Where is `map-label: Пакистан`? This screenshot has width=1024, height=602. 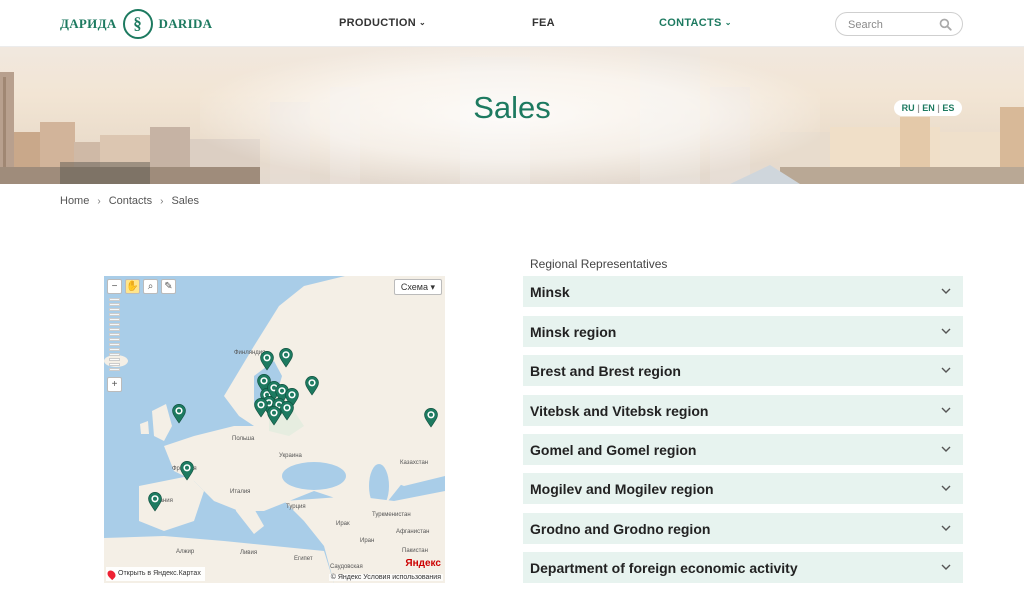
map-label: Пакистан is located at coordinates (415, 551).